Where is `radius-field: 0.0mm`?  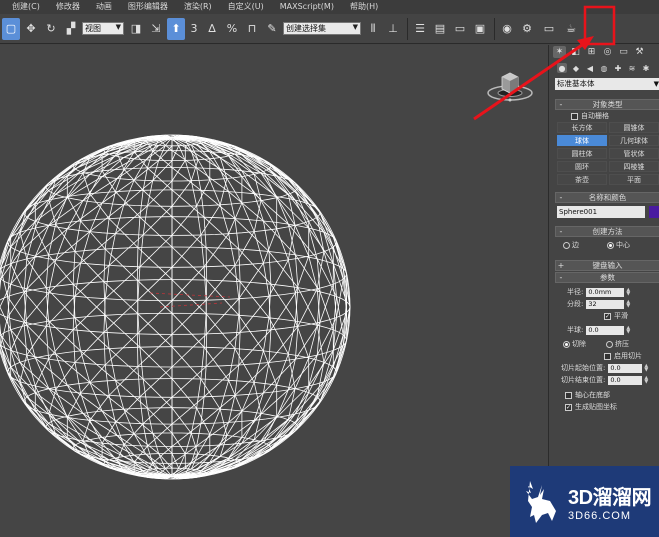 radius-field: 0.0mm is located at coordinates (605, 292).